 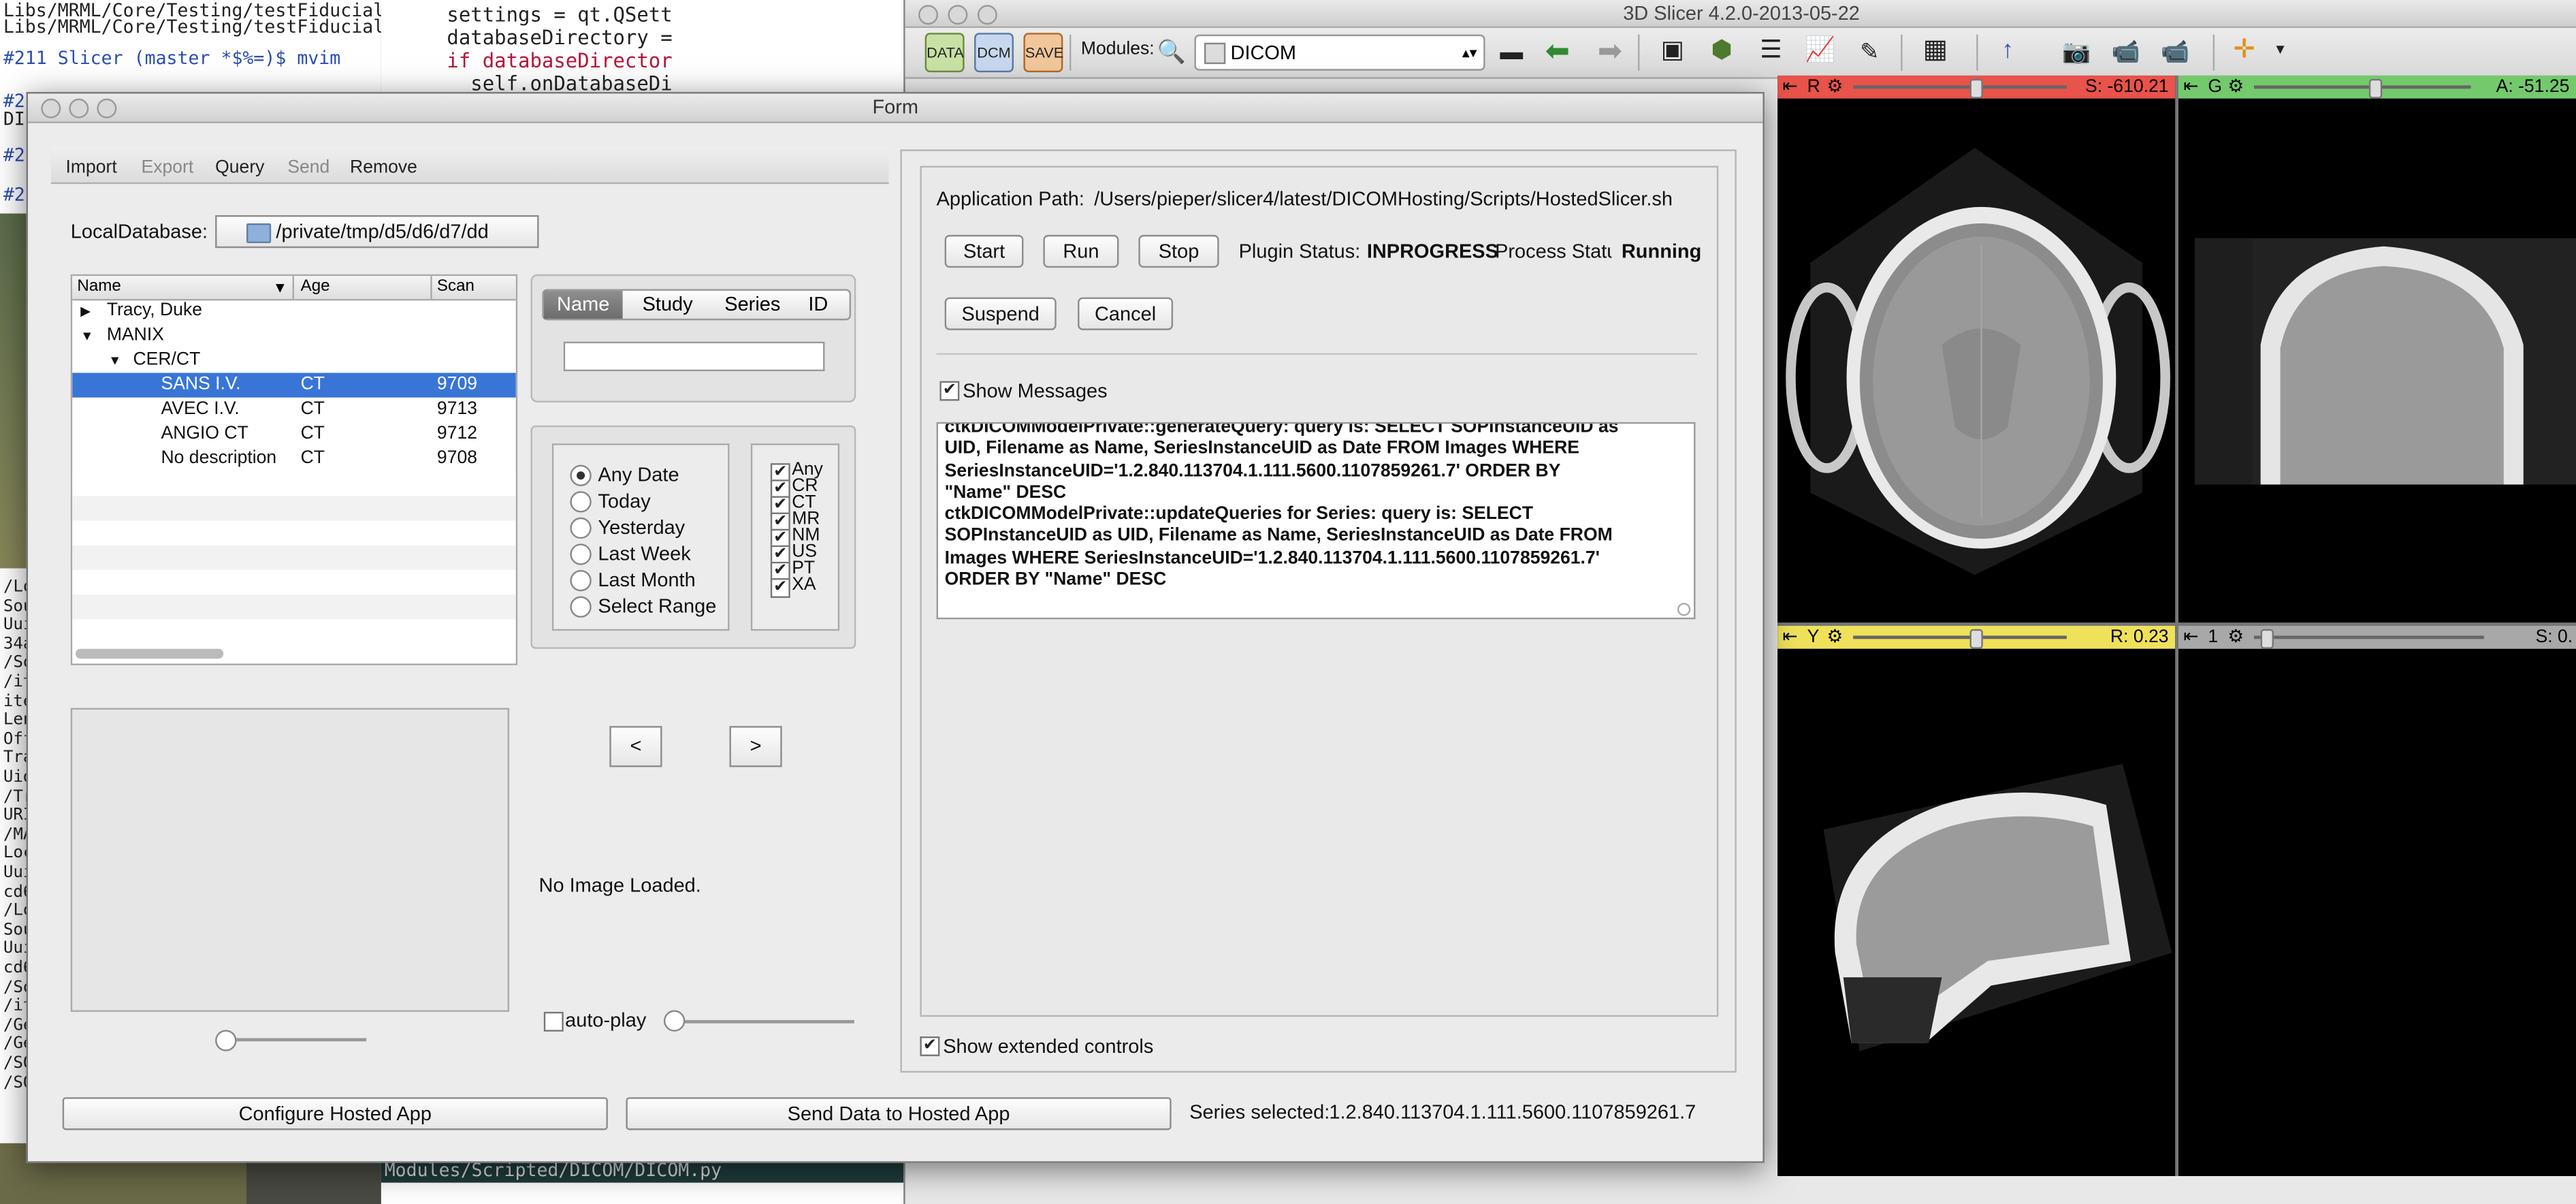 What do you see at coordinates (2077, 51) in the screenshot?
I see `screenshot-icon: 📷` at bounding box center [2077, 51].